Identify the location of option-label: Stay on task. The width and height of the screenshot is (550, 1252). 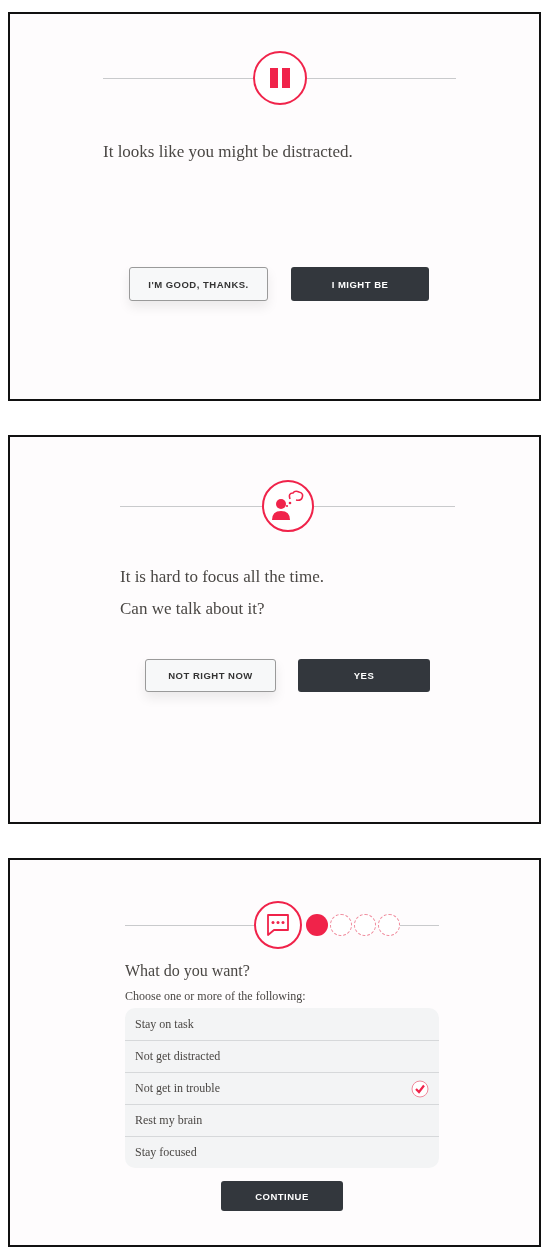
(164, 1024).